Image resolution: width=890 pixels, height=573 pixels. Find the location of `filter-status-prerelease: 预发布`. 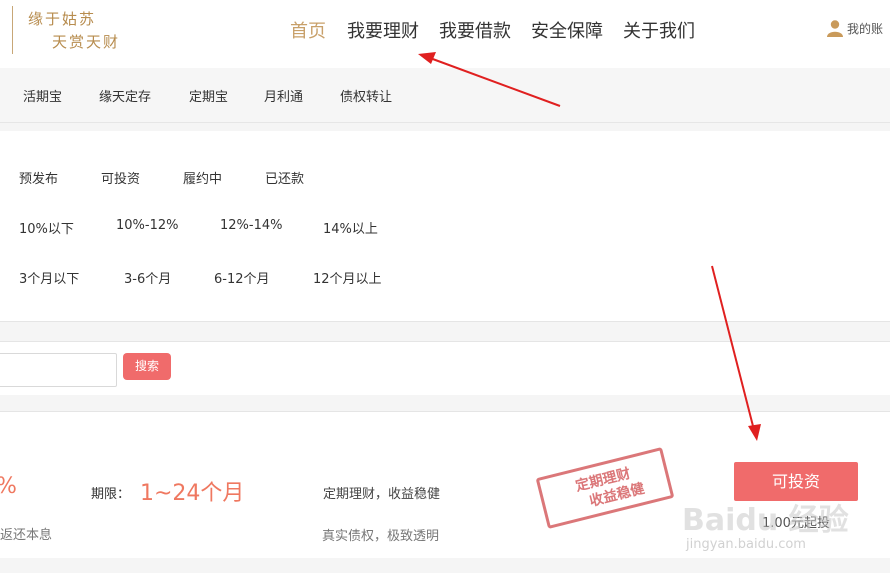

filter-status-prerelease: 预发布 is located at coordinates (38, 177).